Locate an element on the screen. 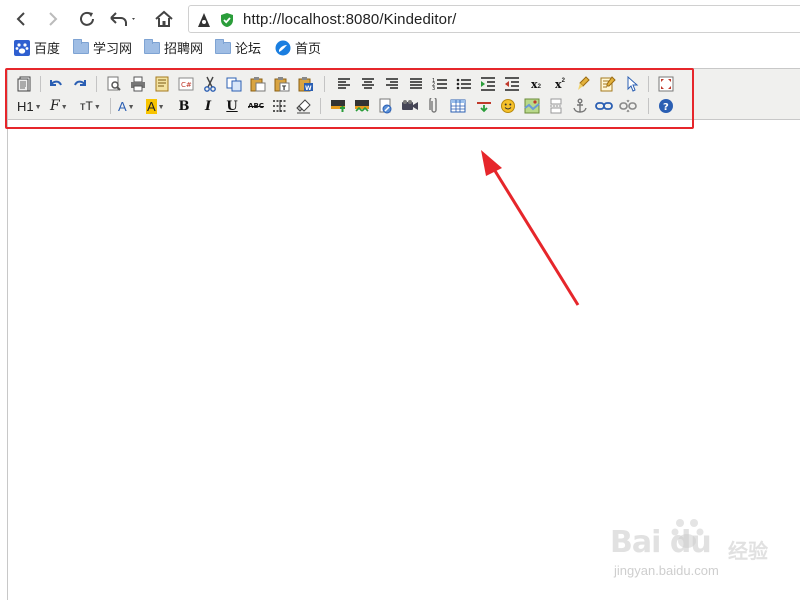 This screenshot has width=800, height=600. watermark-paw-icon is located at coordinates (687, 533).